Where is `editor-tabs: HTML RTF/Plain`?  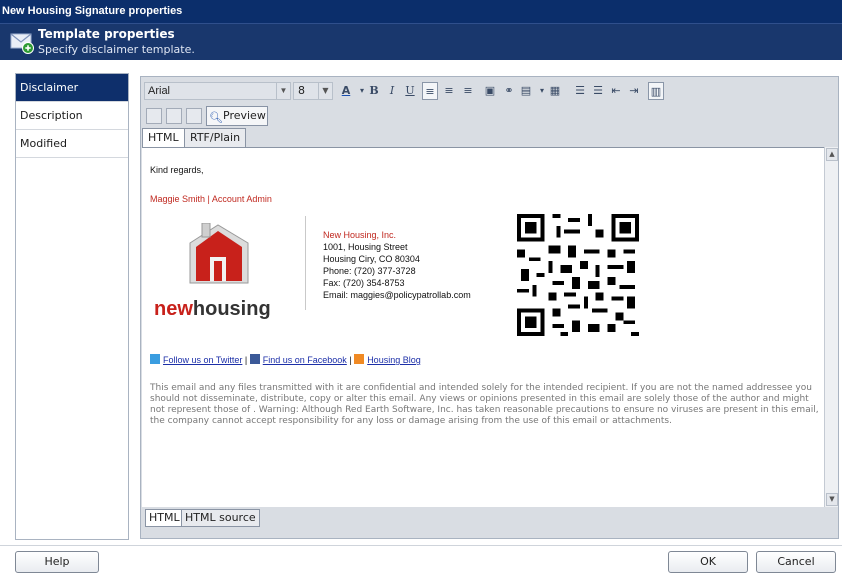
editor-tabs: HTML RTF/Plain is located at coordinates (292, 138).